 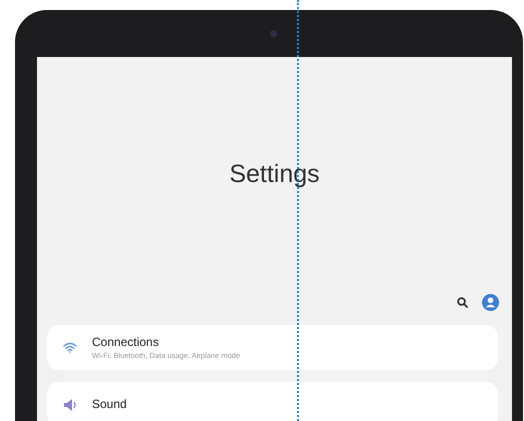 What do you see at coordinates (273, 33) in the screenshot?
I see `camera-icon` at bounding box center [273, 33].